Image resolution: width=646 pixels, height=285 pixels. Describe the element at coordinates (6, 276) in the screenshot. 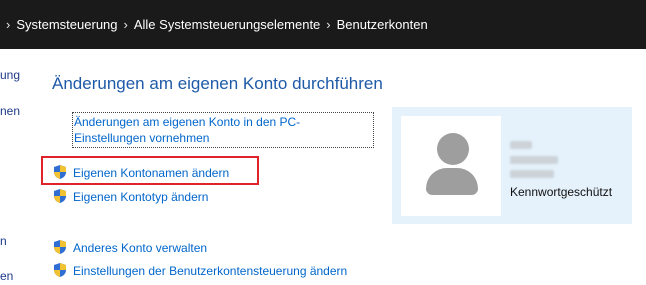

I see `sidebar-item-4: en` at that location.